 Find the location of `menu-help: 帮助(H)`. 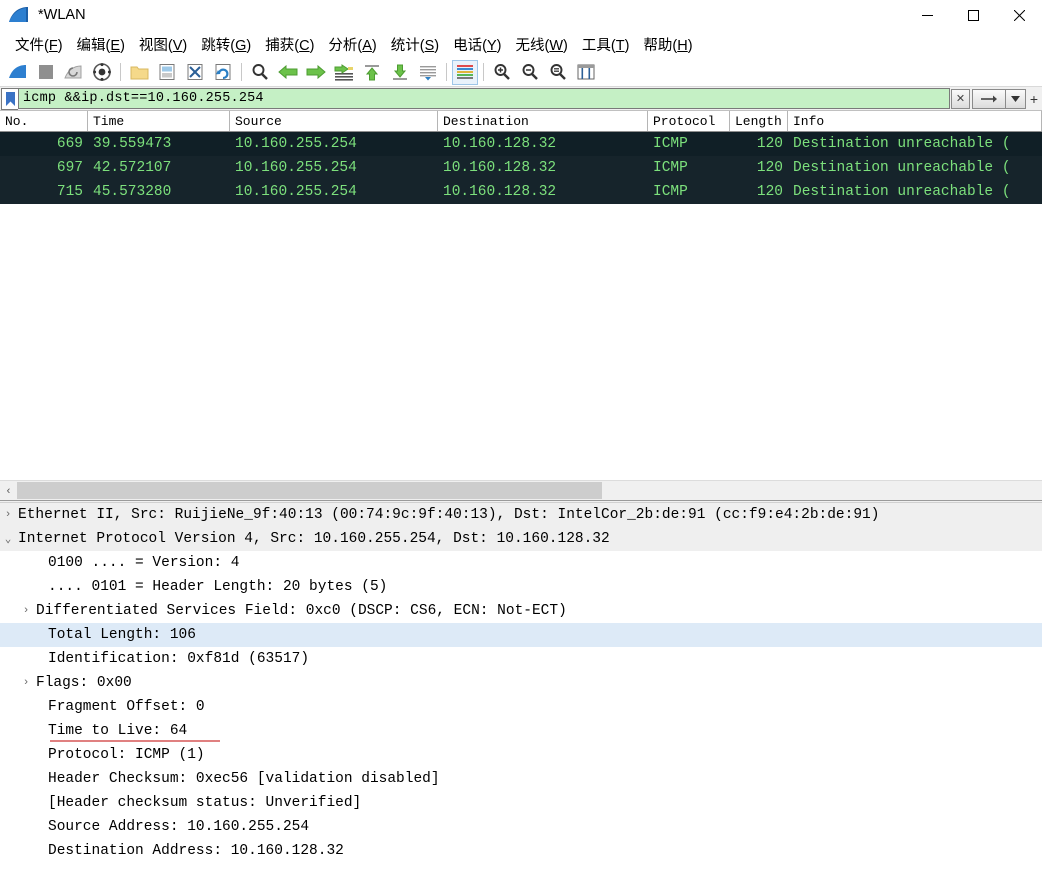

menu-help: 帮助(H) is located at coordinates (667, 44).